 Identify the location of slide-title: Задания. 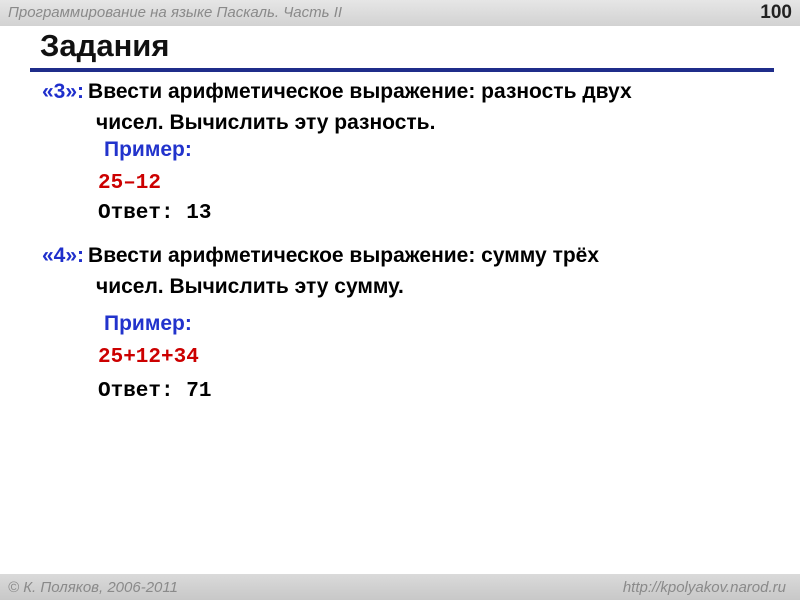
(105, 45).